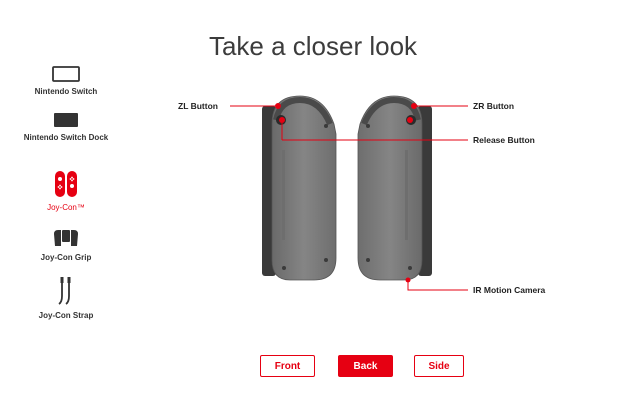  I want to click on view-front-button: Front, so click(287, 366).